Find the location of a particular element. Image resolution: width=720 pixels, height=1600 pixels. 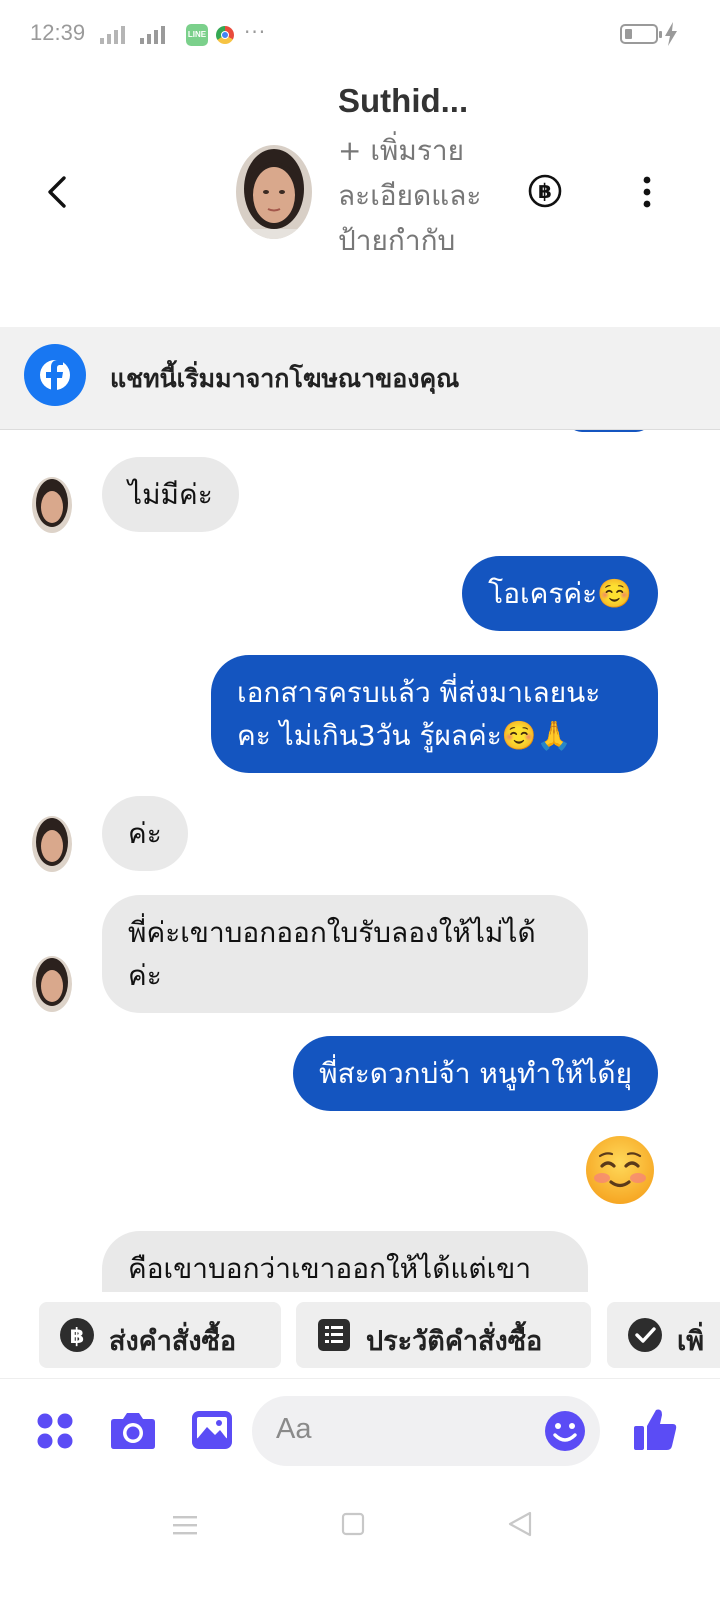

quick-reply-bar: ฿ ส่งคำสั่งซื้อ ประวัติคำสั่งซื้อ เพิ่ is located at coordinates (360, 1336).